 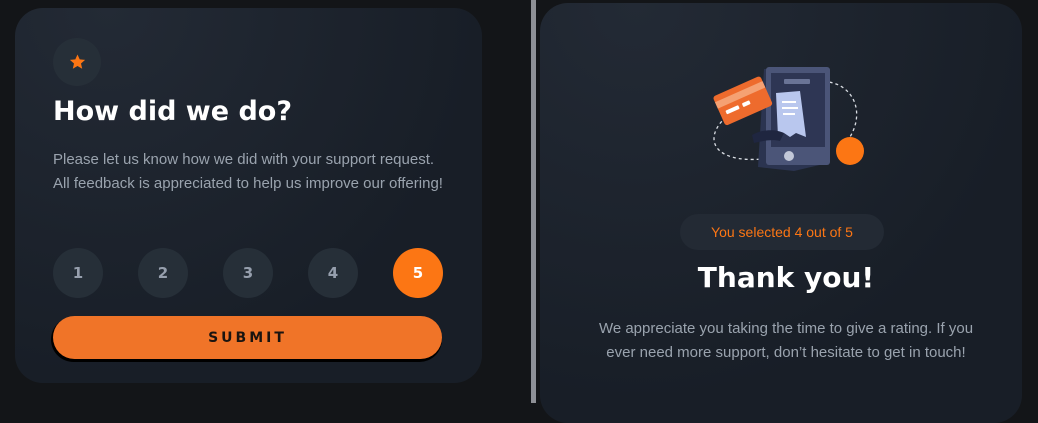 I want to click on rating-button-4: 4, so click(x=333, y=273).